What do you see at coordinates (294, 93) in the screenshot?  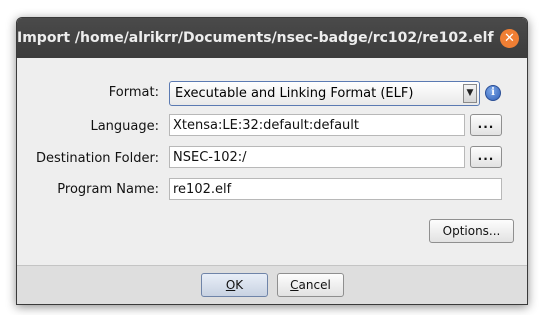 I see `format-selected-value: Executable and Linking Format (ELF)` at bounding box center [294, 93].